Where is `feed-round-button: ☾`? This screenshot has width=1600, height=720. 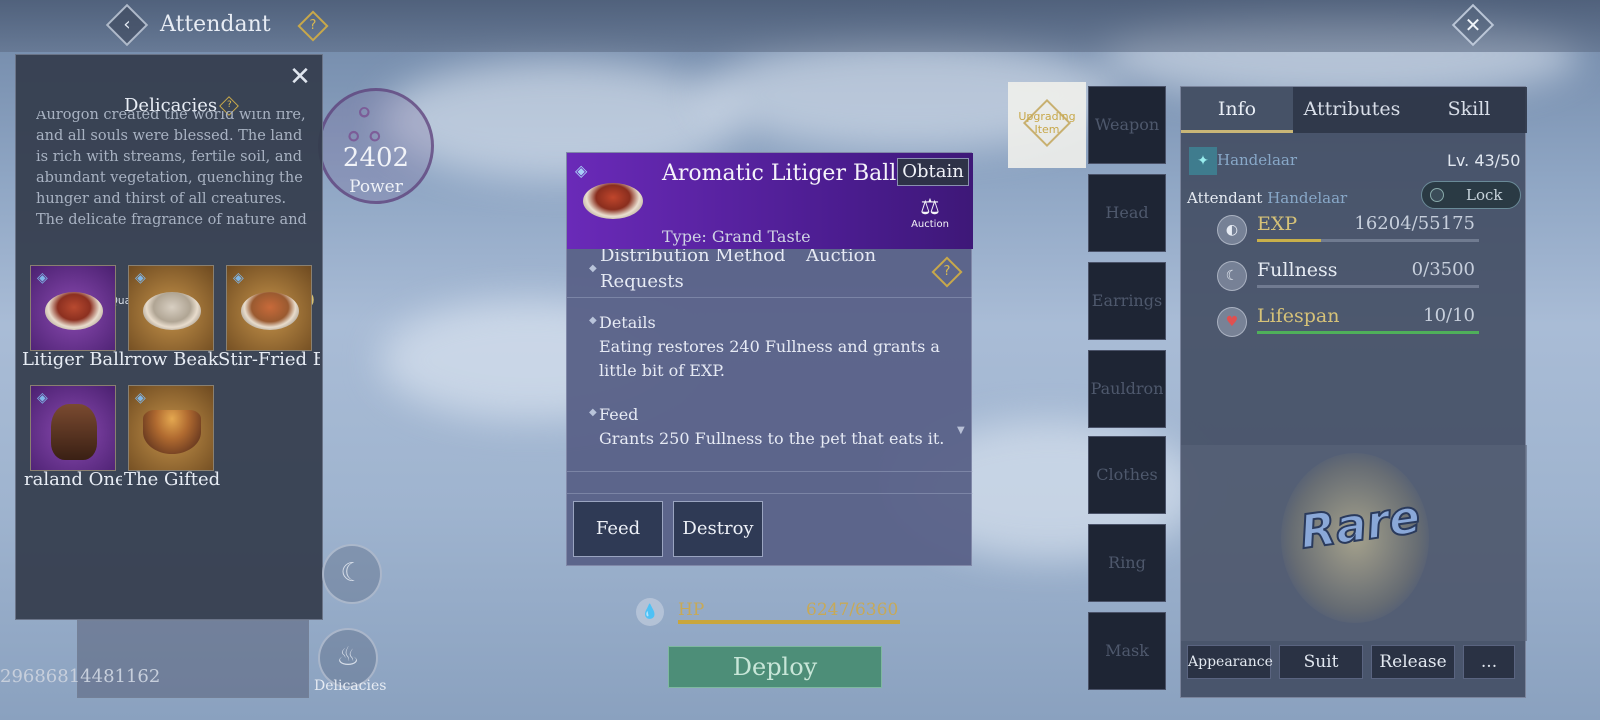
feed-round-button: ☾ is located at coordinates (352, 574).